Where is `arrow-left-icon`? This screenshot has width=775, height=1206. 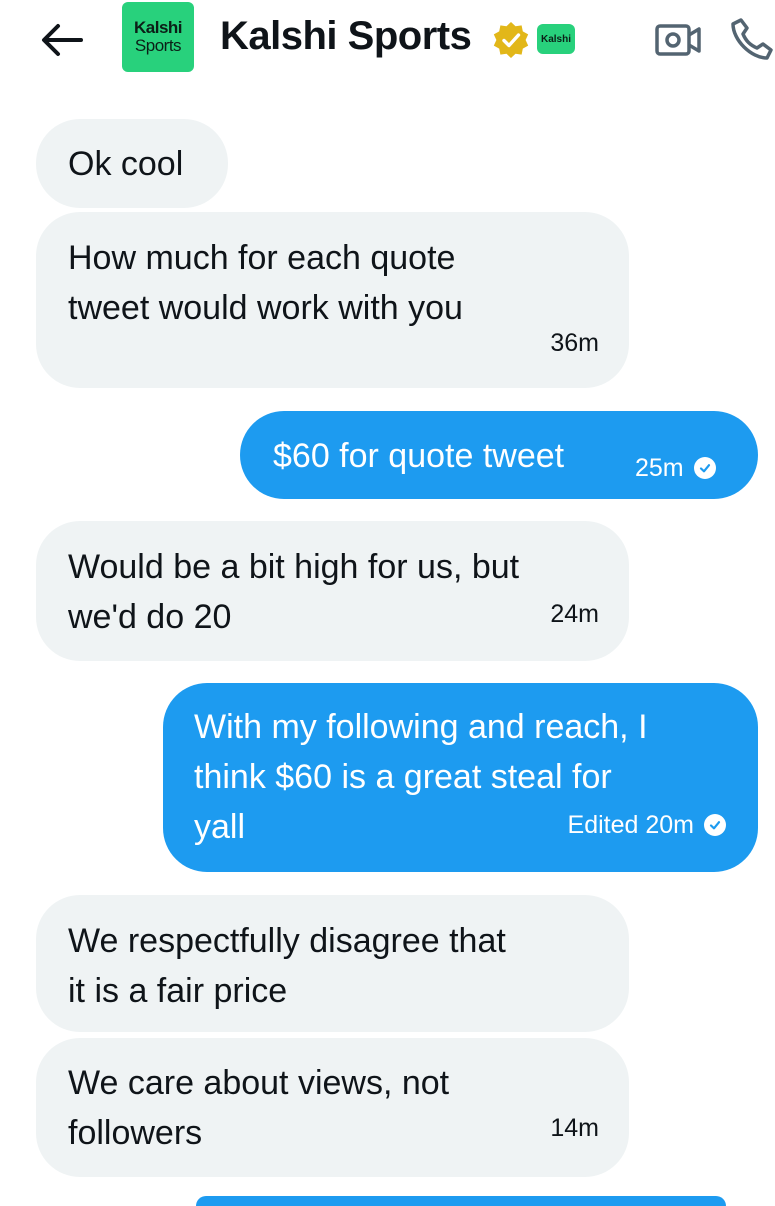
arrow-left-icon is located at coordinates (62, 40).